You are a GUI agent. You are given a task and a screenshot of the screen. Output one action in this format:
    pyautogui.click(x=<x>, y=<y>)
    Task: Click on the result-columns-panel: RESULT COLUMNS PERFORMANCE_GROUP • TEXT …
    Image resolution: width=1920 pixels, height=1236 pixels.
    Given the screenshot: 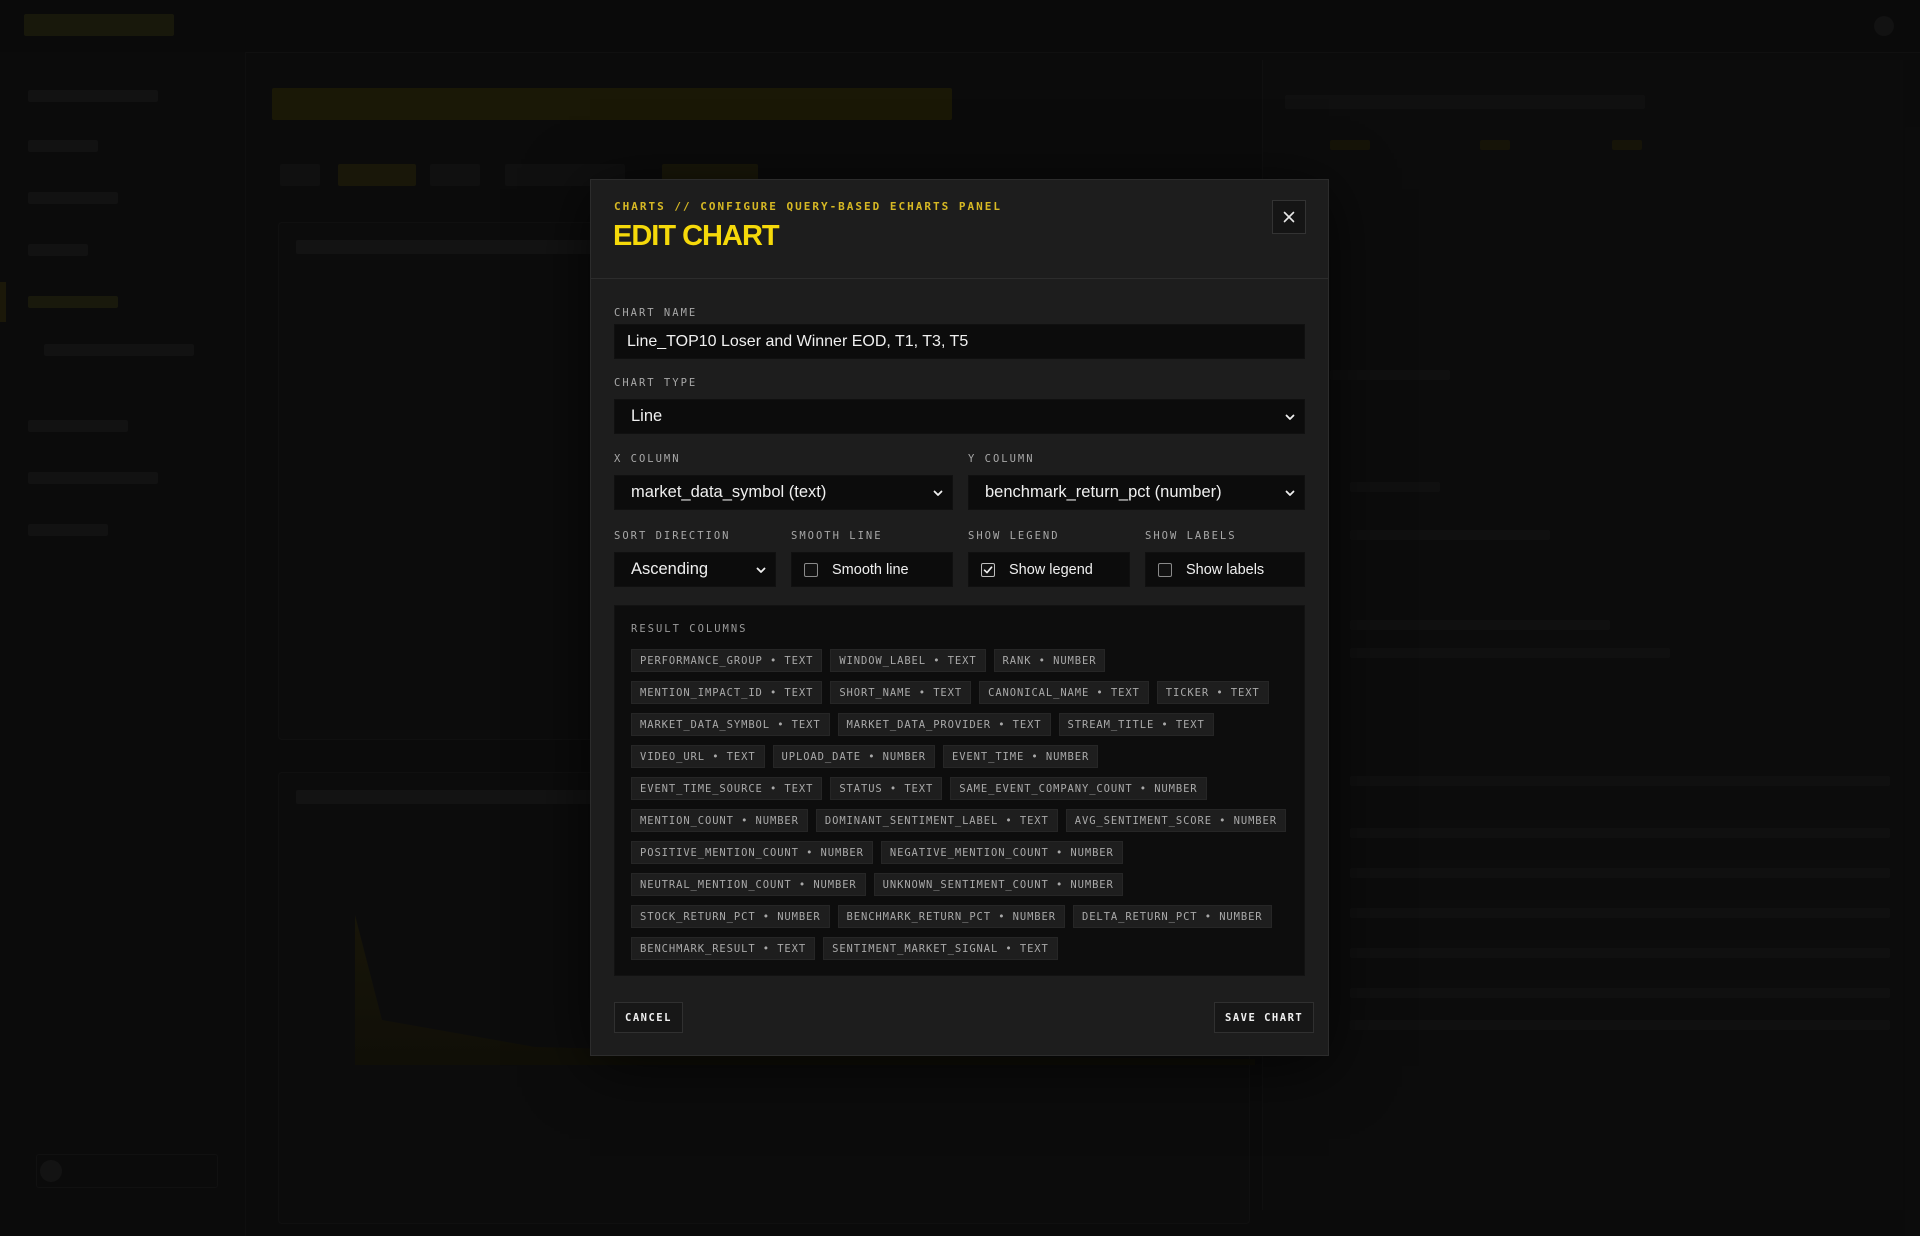 What is the action you would take?
    pyautogui.click(x=959, y=790)
    